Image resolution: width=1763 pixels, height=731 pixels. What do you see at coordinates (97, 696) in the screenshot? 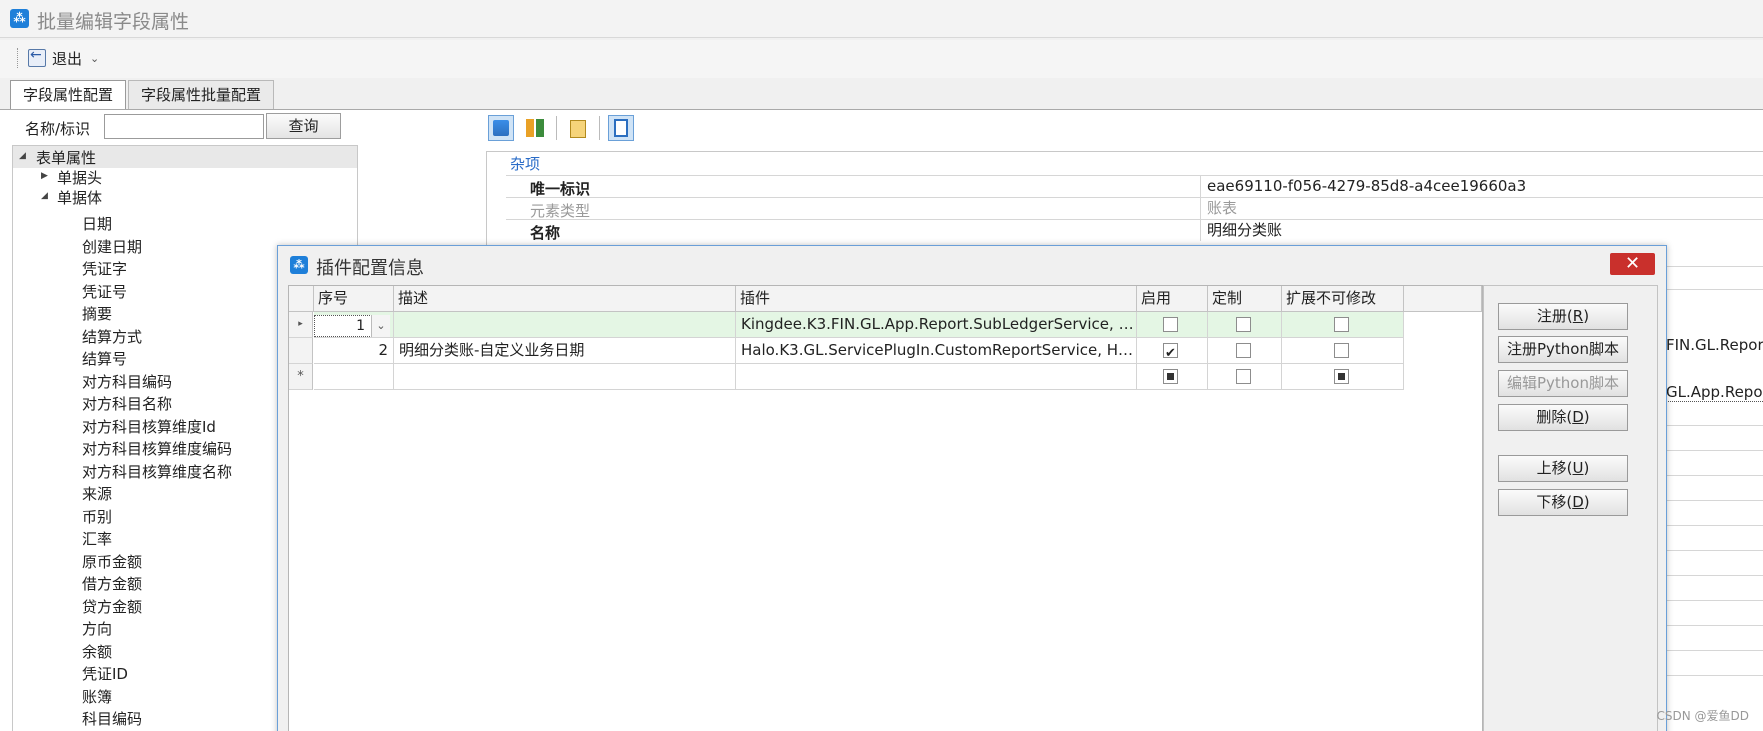
I see `tree-leaf: 账簿` at bounding box center [97, 696].